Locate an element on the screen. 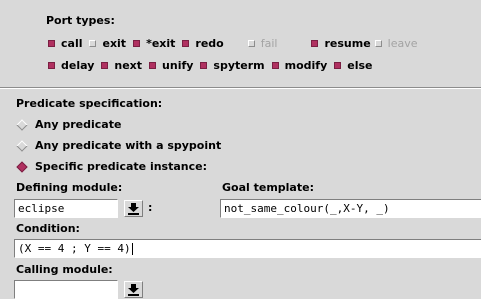 Image resolution: width=481 pixels, height=299 pixels. port-star-exit-checkbox: *exit is located at coordinates (154, 43).